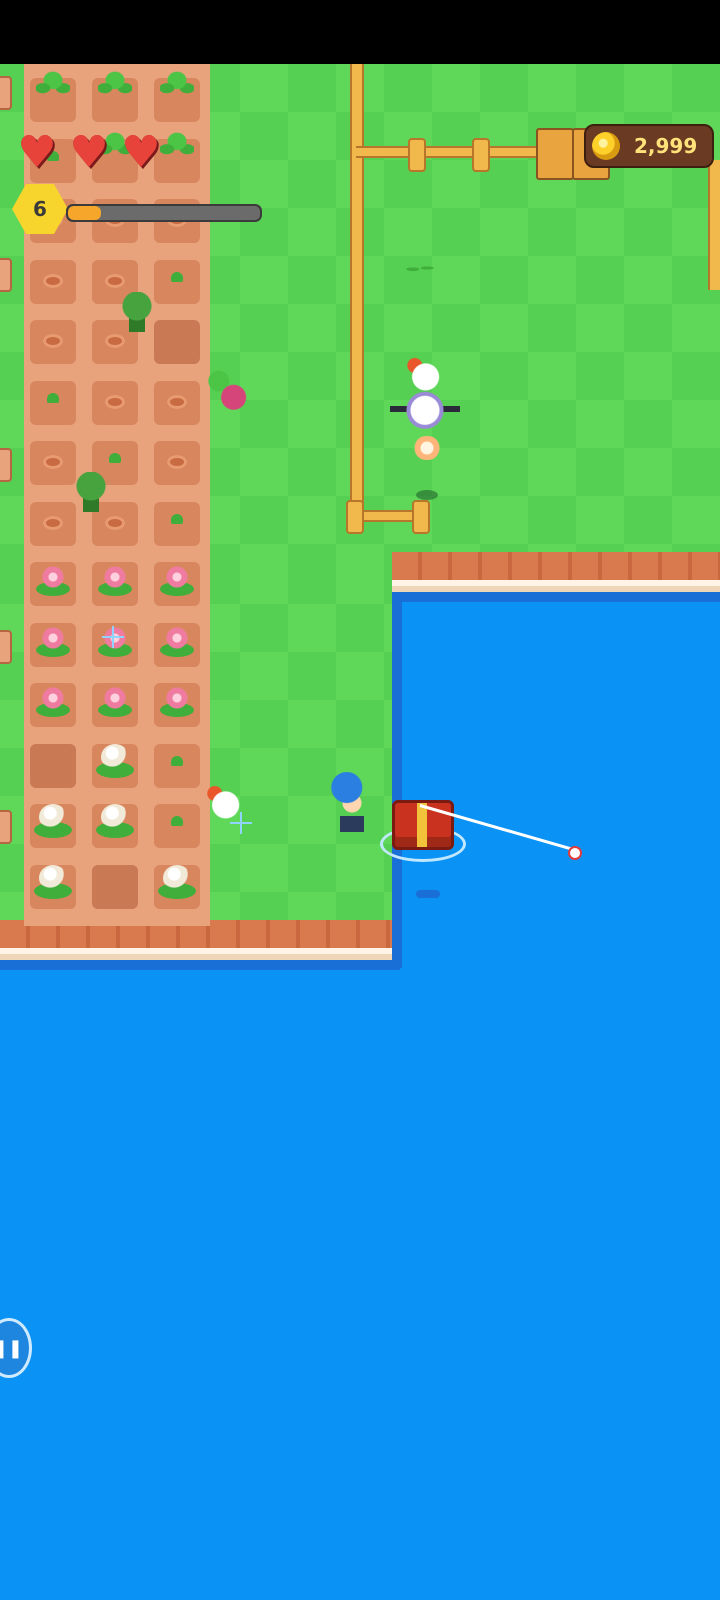  What do you see at coordinates (40, 209) in the screenshot?
I see `level-number: 6` at bounding box center [40, 209].